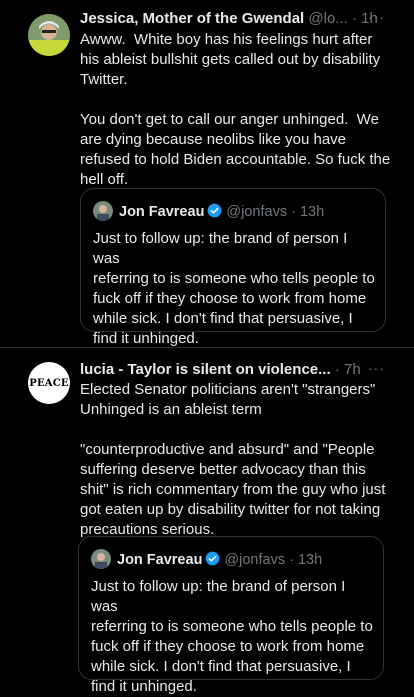 This screenshot has width=414, height=697. What do you see at coordinates (348, 369) in the screenshot?
I see `timestamp: · 7h` at bounding box center [348, 369].